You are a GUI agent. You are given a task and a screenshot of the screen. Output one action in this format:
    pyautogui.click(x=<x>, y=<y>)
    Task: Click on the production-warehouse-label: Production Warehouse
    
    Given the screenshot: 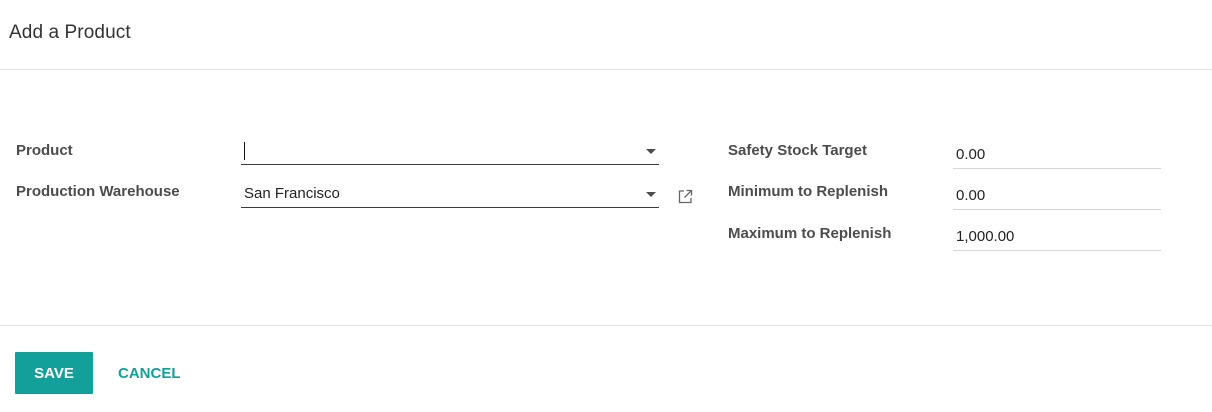 What is the action you would take?
    pyautogui.click(x=98, y=191)
    